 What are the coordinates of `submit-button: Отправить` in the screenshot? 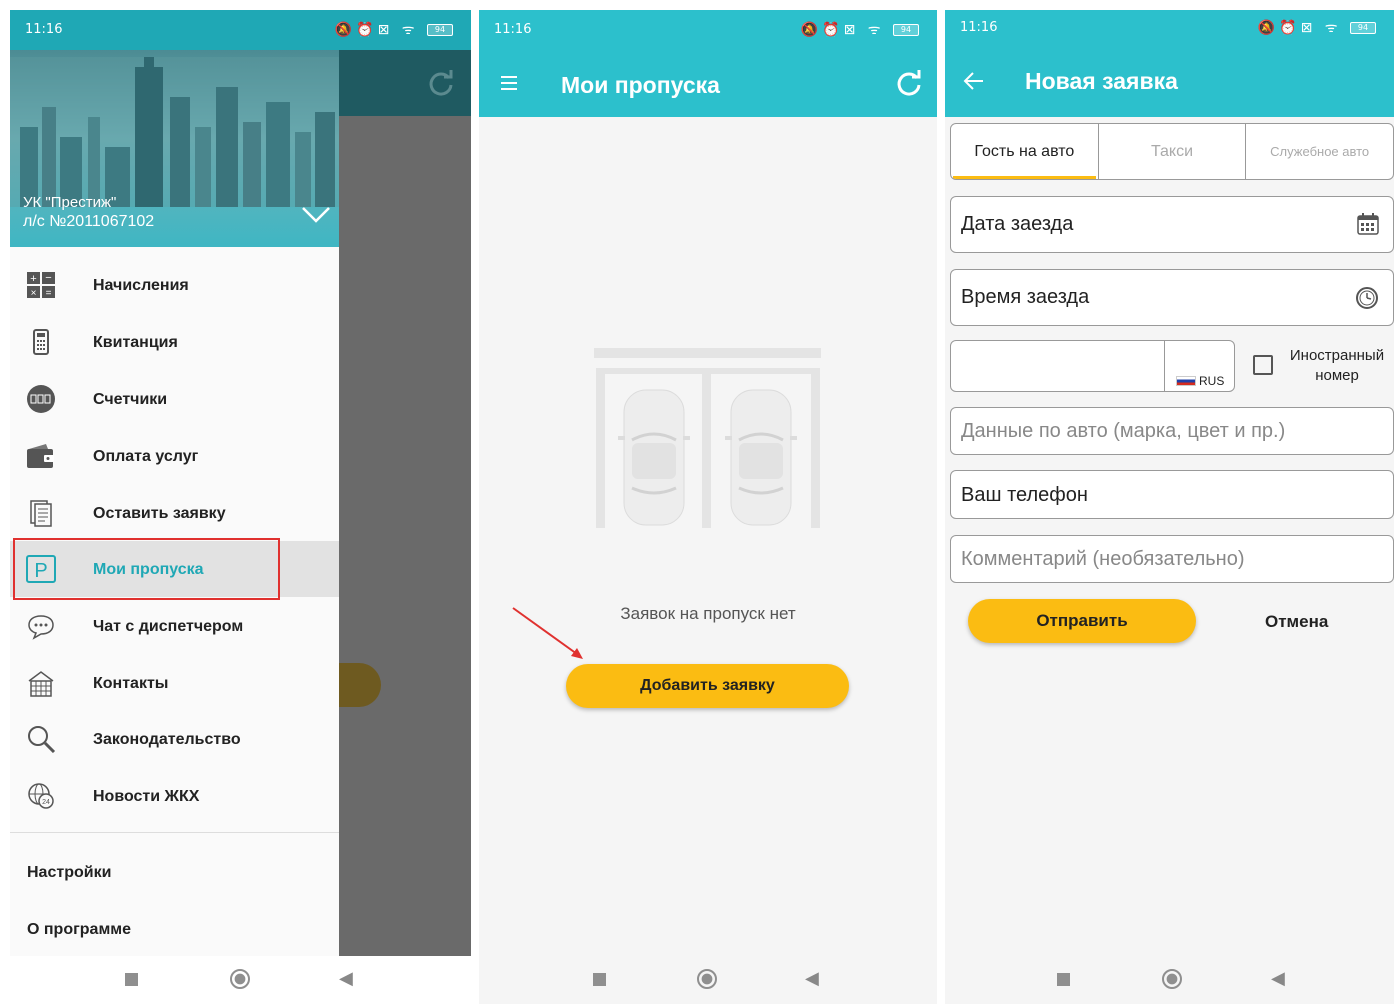 It's located at (1082, 621).